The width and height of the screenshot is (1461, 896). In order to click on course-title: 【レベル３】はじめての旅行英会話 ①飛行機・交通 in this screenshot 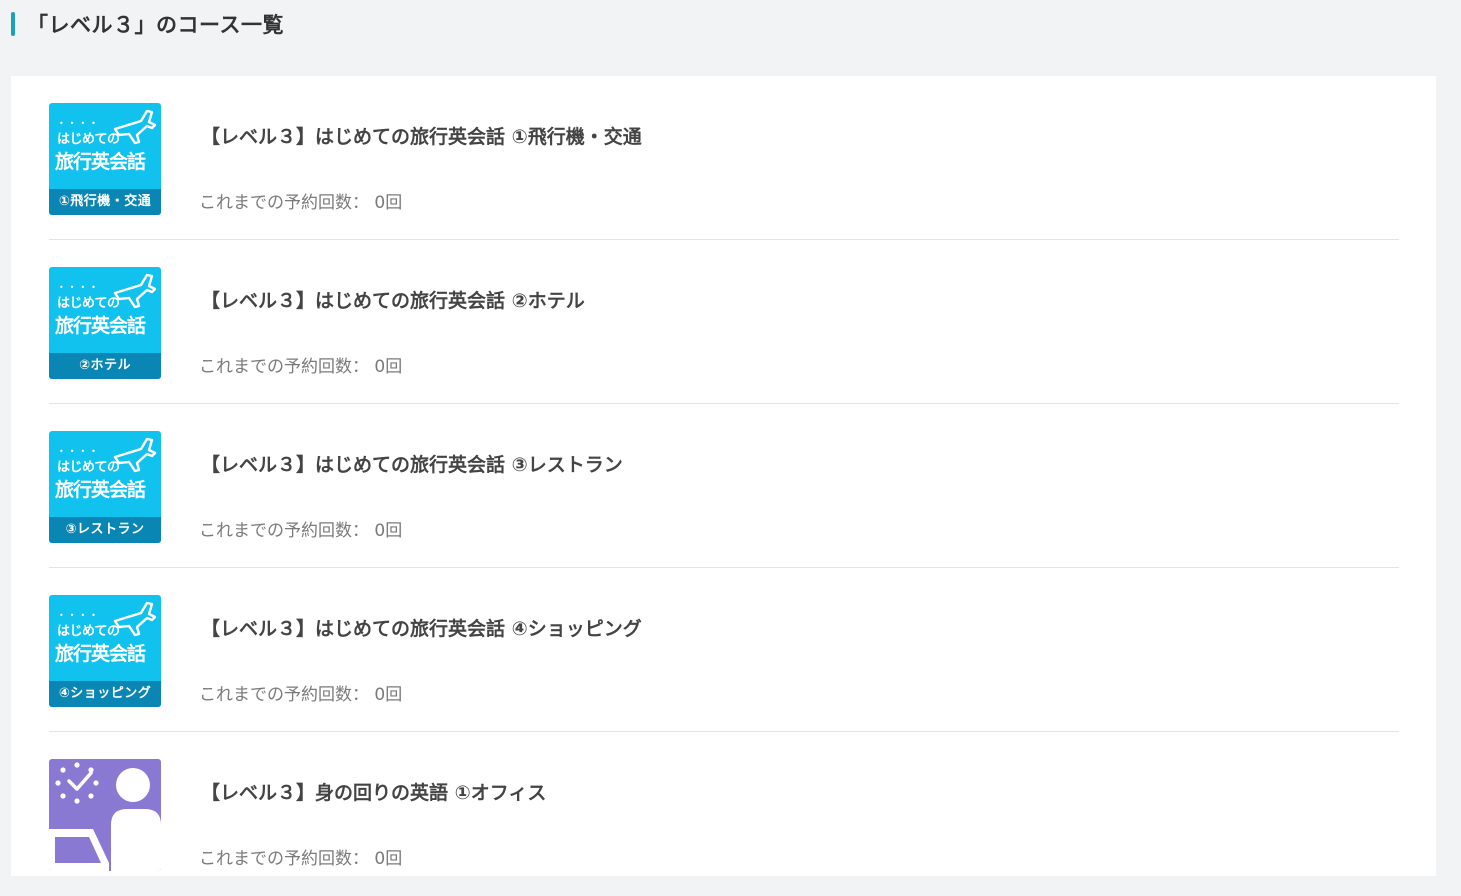, I will do `click(421, 135)`.